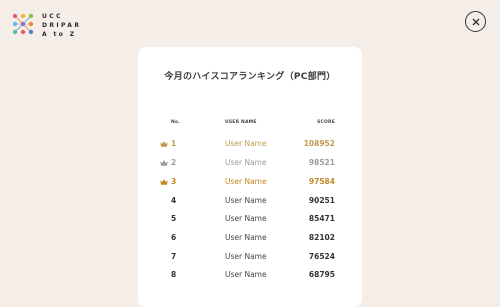 This screenshot has height=307, width=500. I want to click on header-no: No., so click(176, 122).